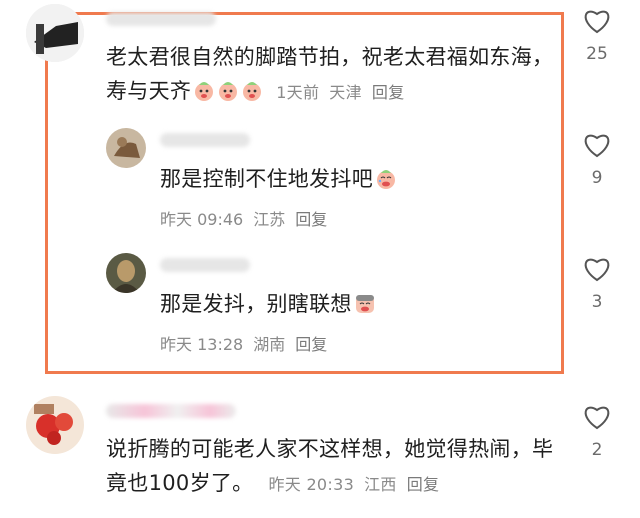 Image resolution: width=640 pixels, height=518 pixels. Describe the element at coordinates (202, 344) in the screenshot. I see `reply-time: 昨天 13:28` at that location.